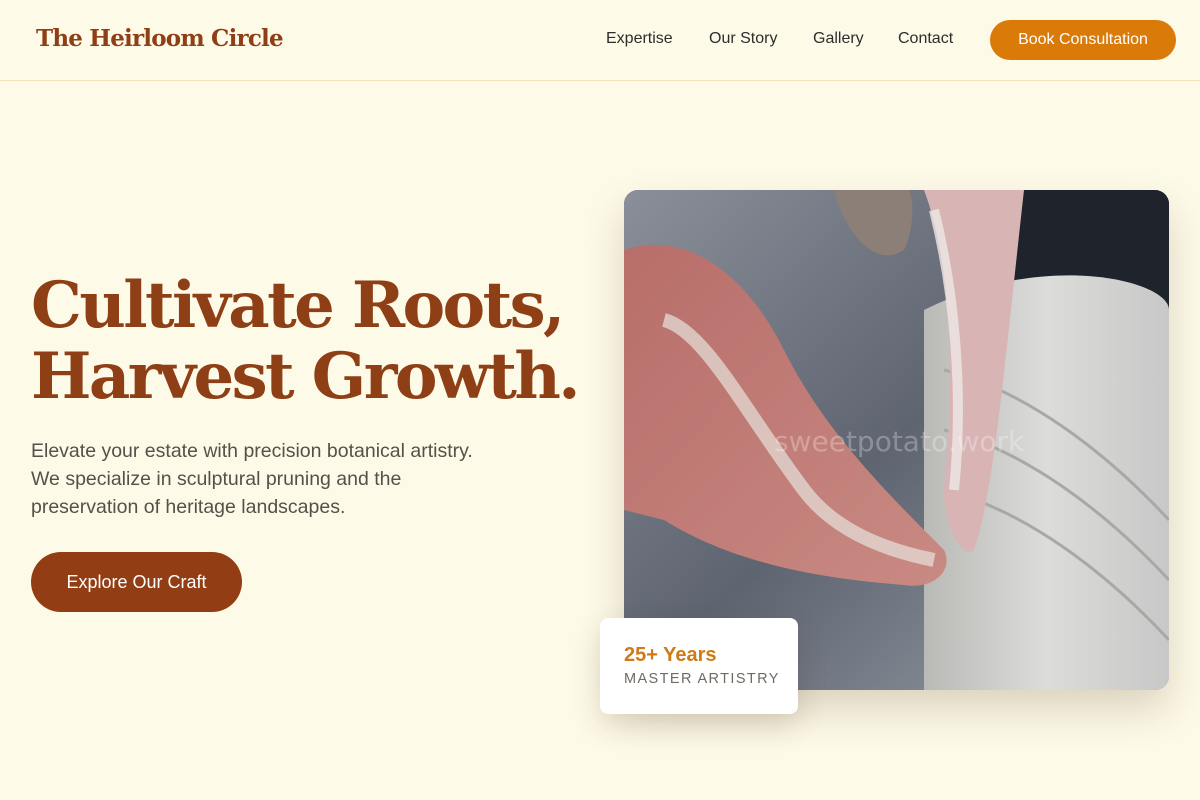 This screenshot has height=800, width=1200. What do you see at coordinates (188, 507) in the screenshot?
I see `hero-description-line: preservation of heritage landscapes.` at bounding box center [188, 507].